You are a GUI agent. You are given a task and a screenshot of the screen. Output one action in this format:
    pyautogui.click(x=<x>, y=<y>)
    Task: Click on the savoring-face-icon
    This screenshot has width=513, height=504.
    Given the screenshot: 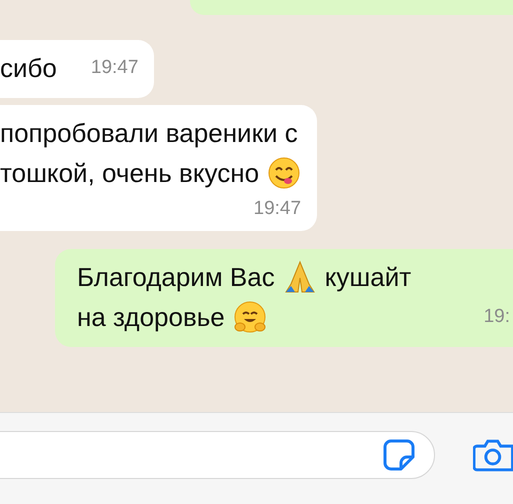 What is the action you would take?
    pyautogui.click(x=284, y=173)
    